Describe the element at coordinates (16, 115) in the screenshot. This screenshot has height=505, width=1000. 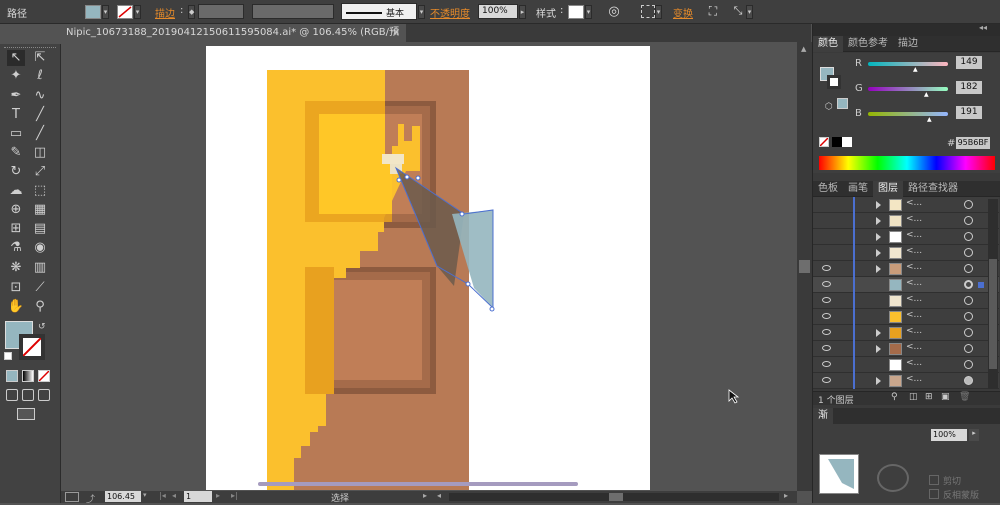
I see `type-tool-icon: T` at that location.